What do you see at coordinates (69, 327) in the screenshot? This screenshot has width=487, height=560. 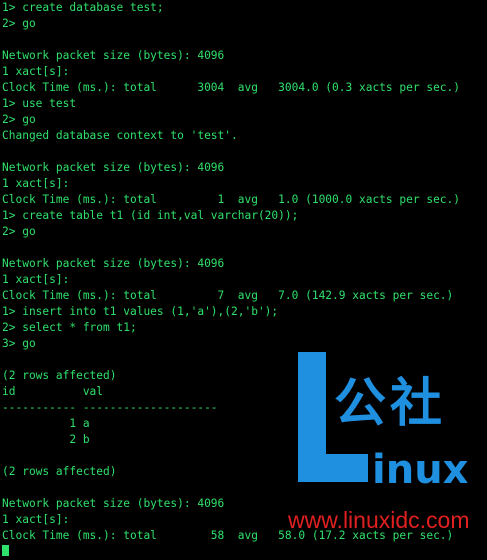 I see `terminal-line: 2> select * from t1;` at bounding box center [69, 327].